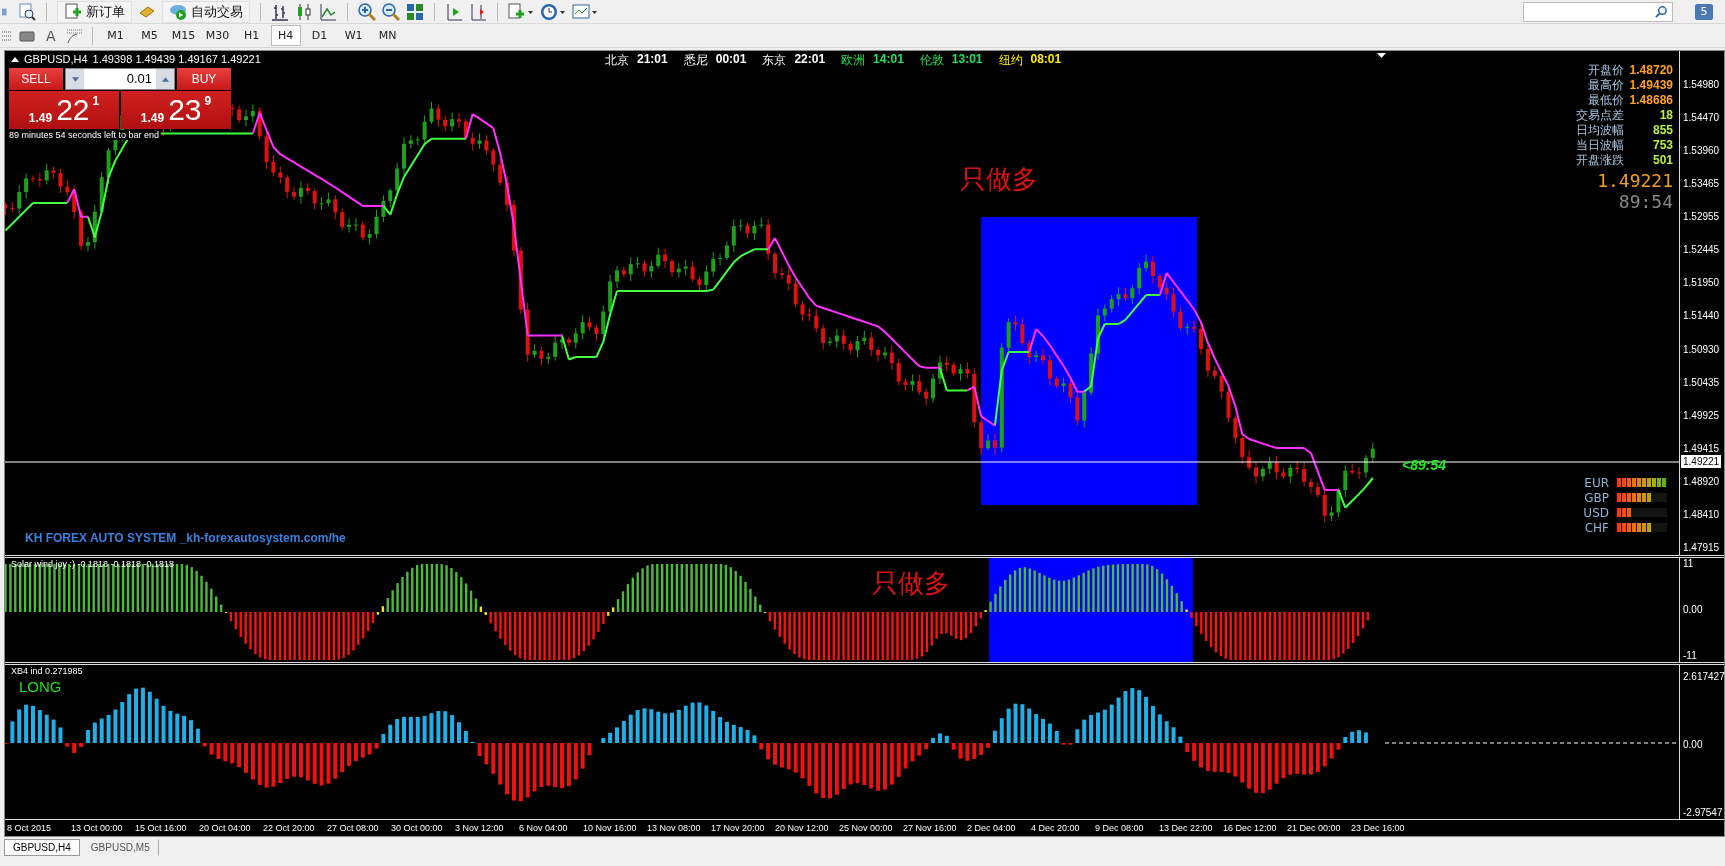 This screenshot has height=866, width=1725. I want to click on shift-marker-icon, so click(1381, 55).